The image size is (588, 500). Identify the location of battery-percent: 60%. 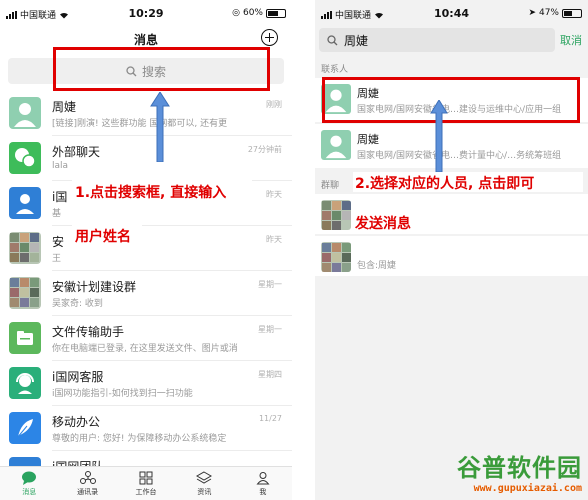
(252, 13).